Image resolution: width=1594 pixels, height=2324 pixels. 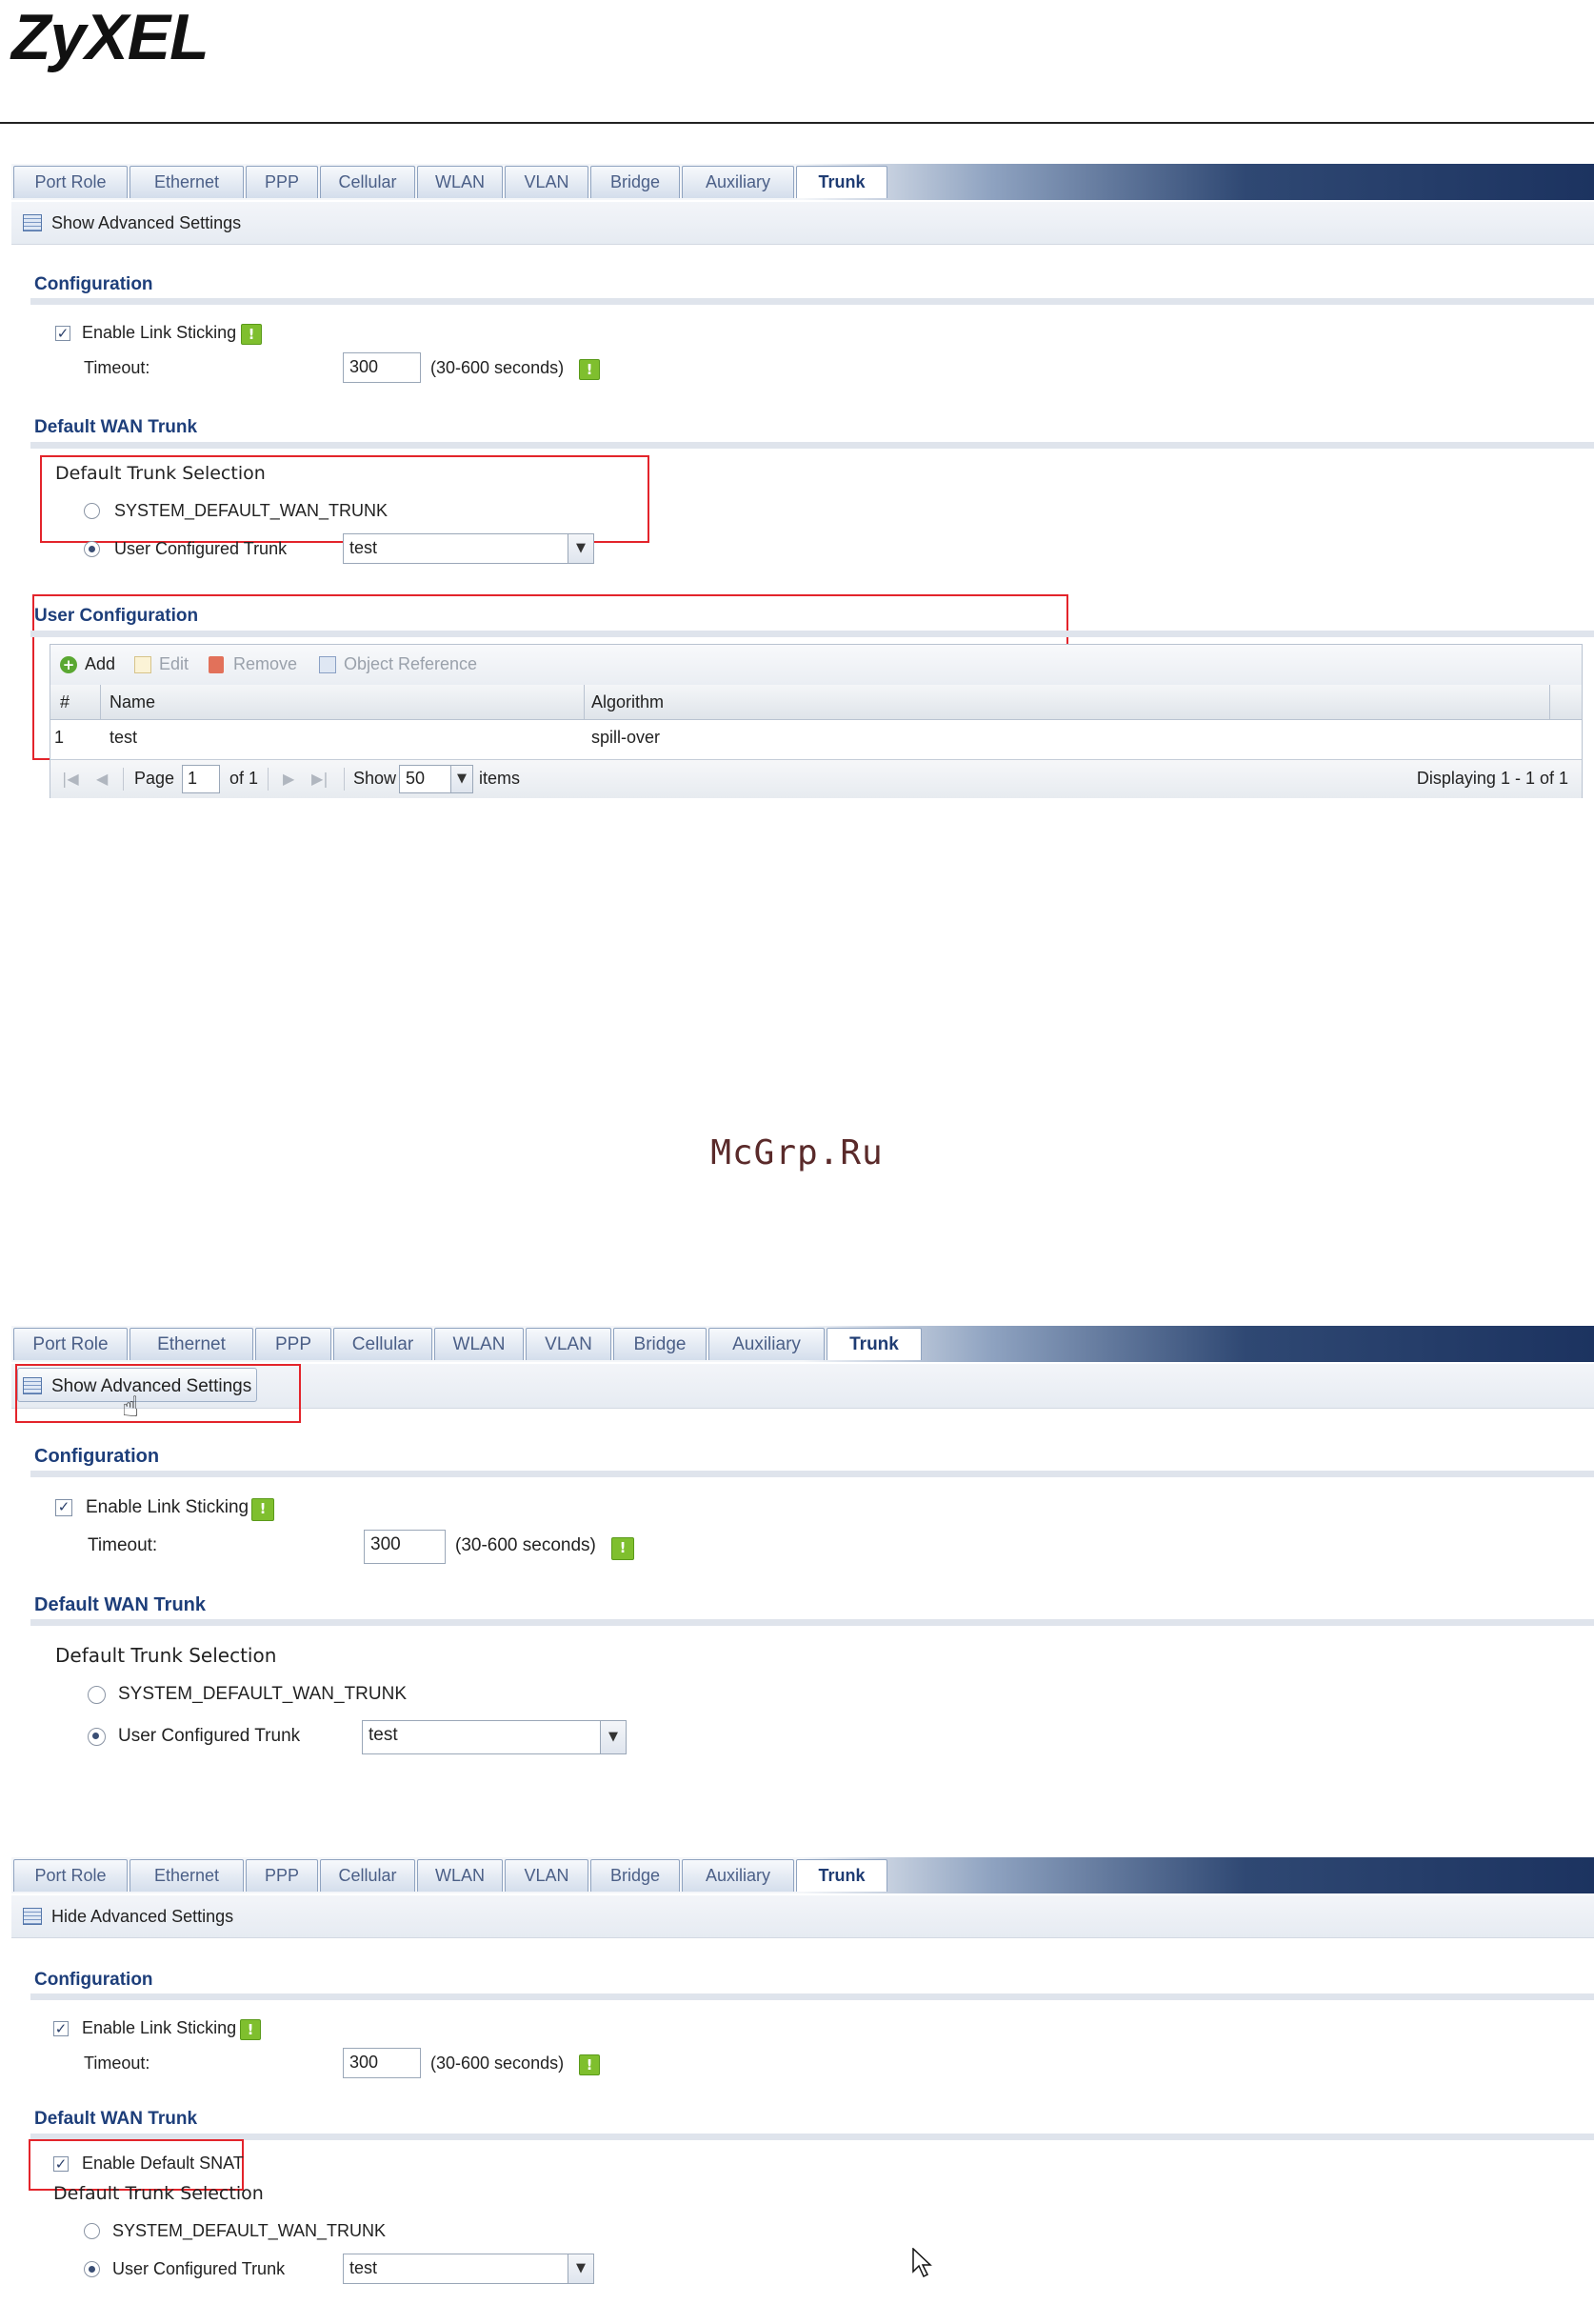 What do you see at coordinates (110, 37) in the screenshot?
I see `zyxel-logo: ZyXEL` at bounding box center [110, 37].